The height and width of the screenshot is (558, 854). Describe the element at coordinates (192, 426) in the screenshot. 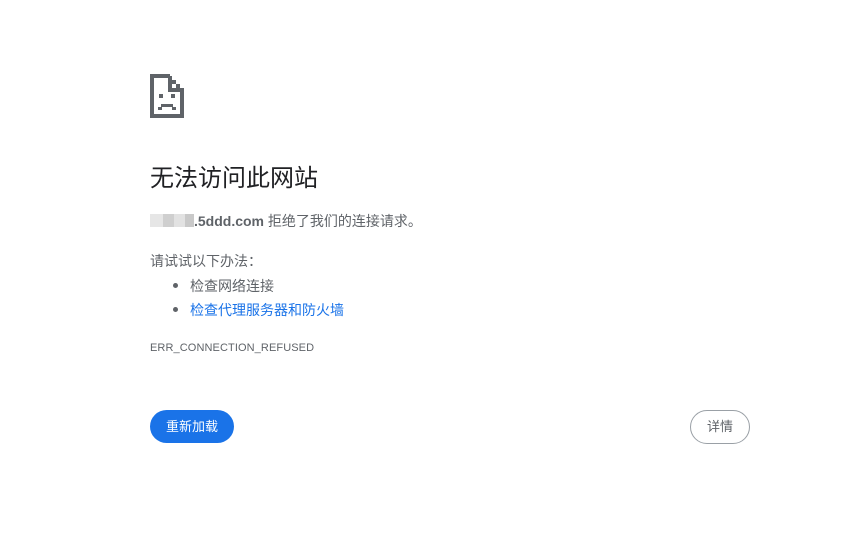

I see `reload-button: 重新加载` at that location.